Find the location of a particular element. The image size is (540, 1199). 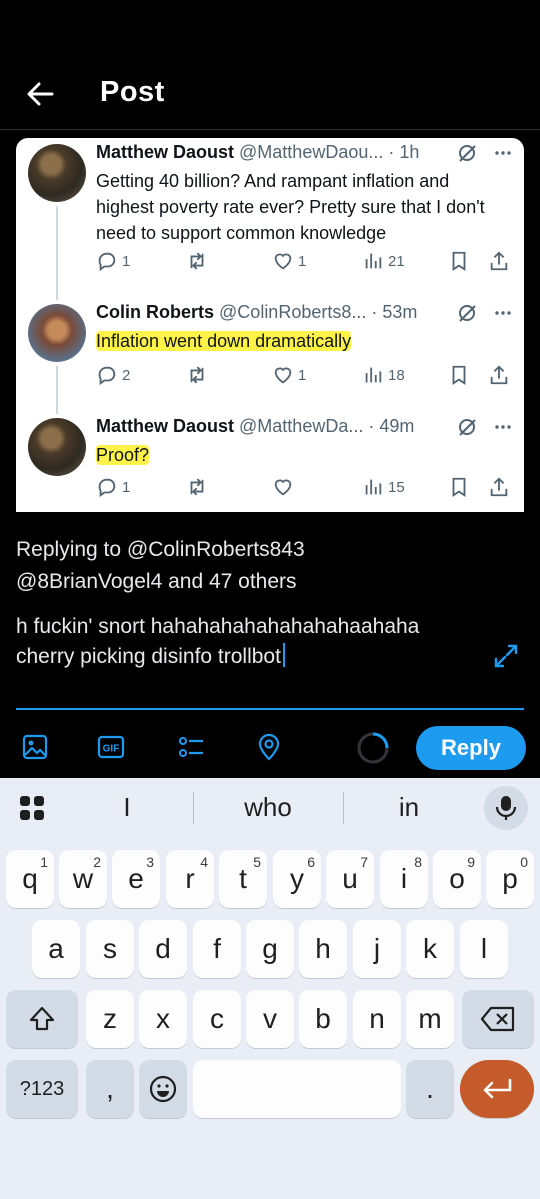

key-h: h is located at coordinates (323, 949).